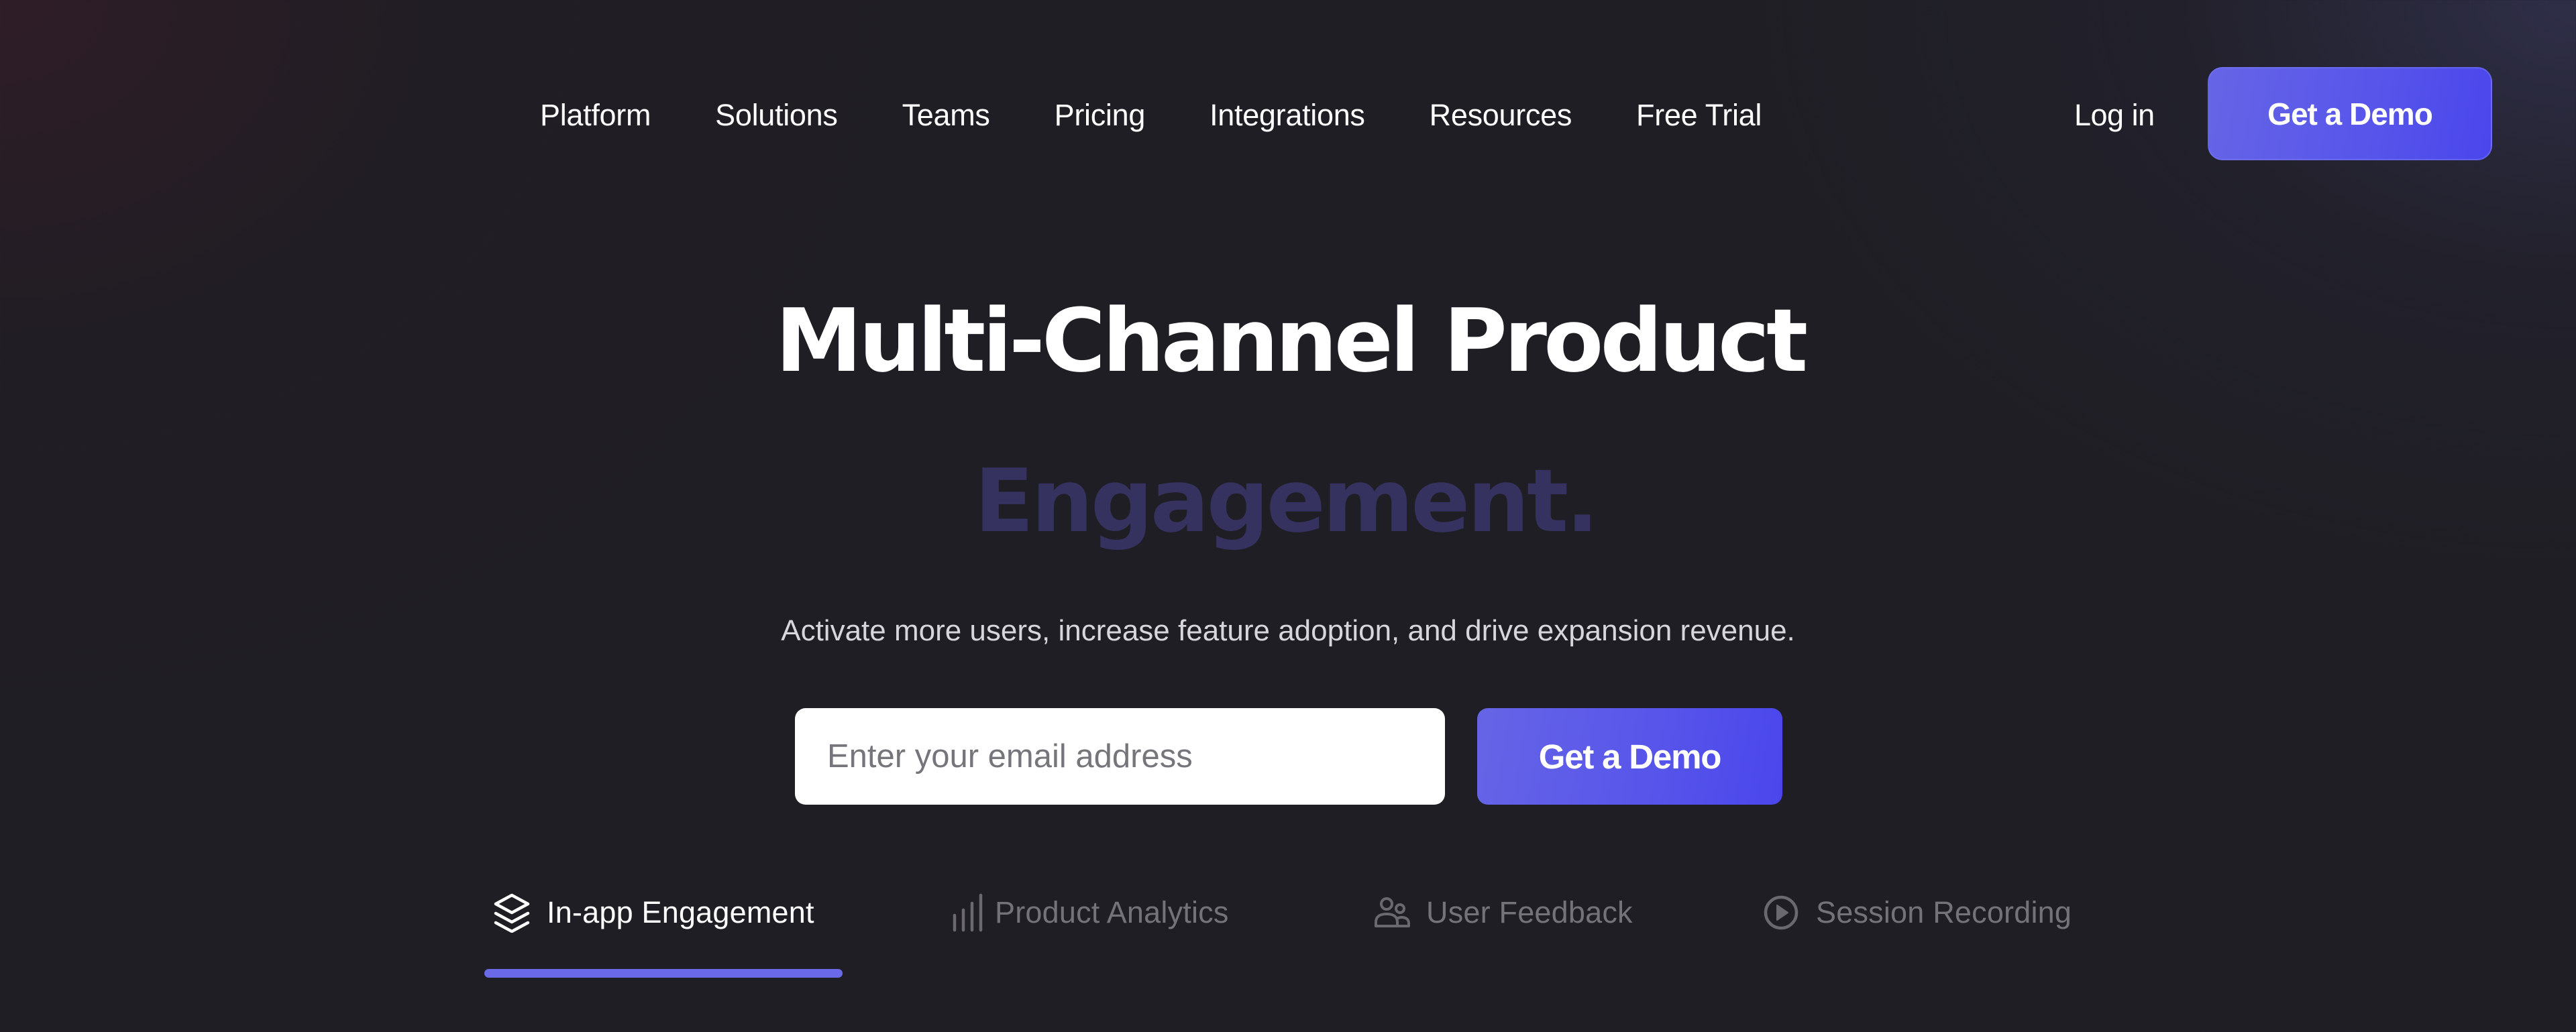 The height and width of the screenshot is (1032, 2576). Describe the element at coordinates (1100, 115) in the screenshot. I see `nav-link-pricing: Pricing` at that location.